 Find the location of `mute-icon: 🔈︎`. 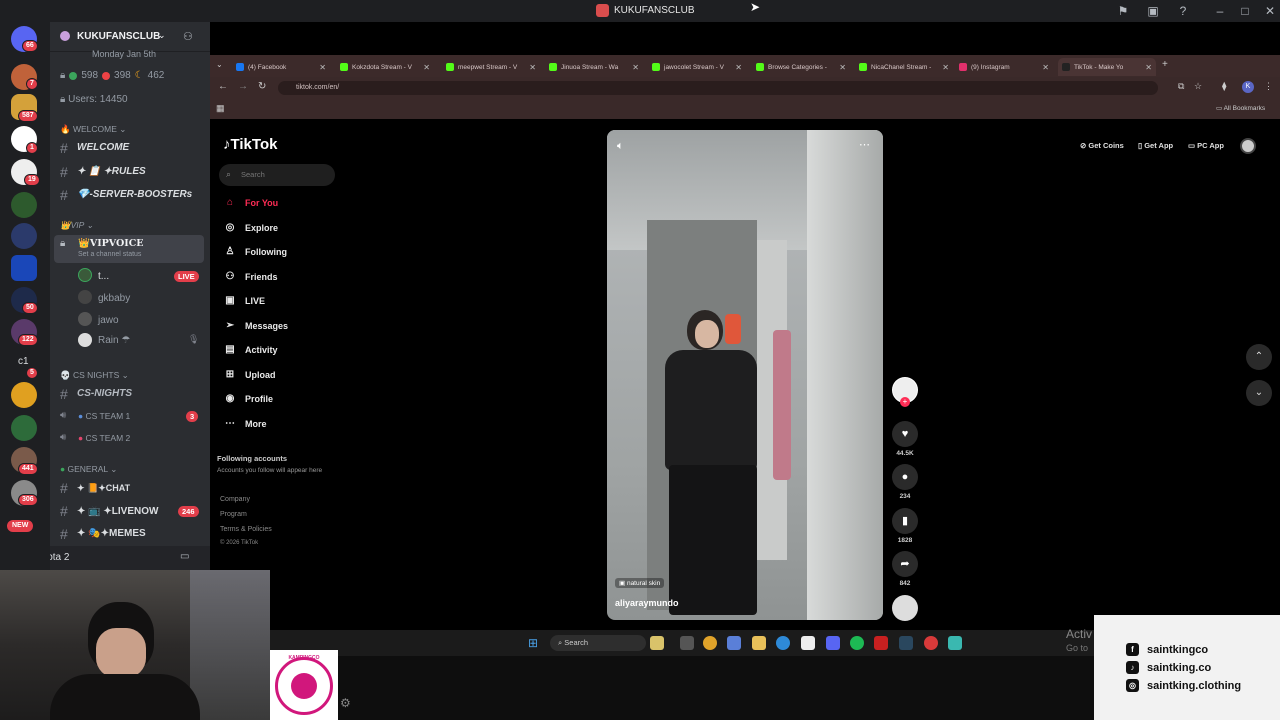

mute-icon: 🔈︎ is located at coordinates (620, 146).